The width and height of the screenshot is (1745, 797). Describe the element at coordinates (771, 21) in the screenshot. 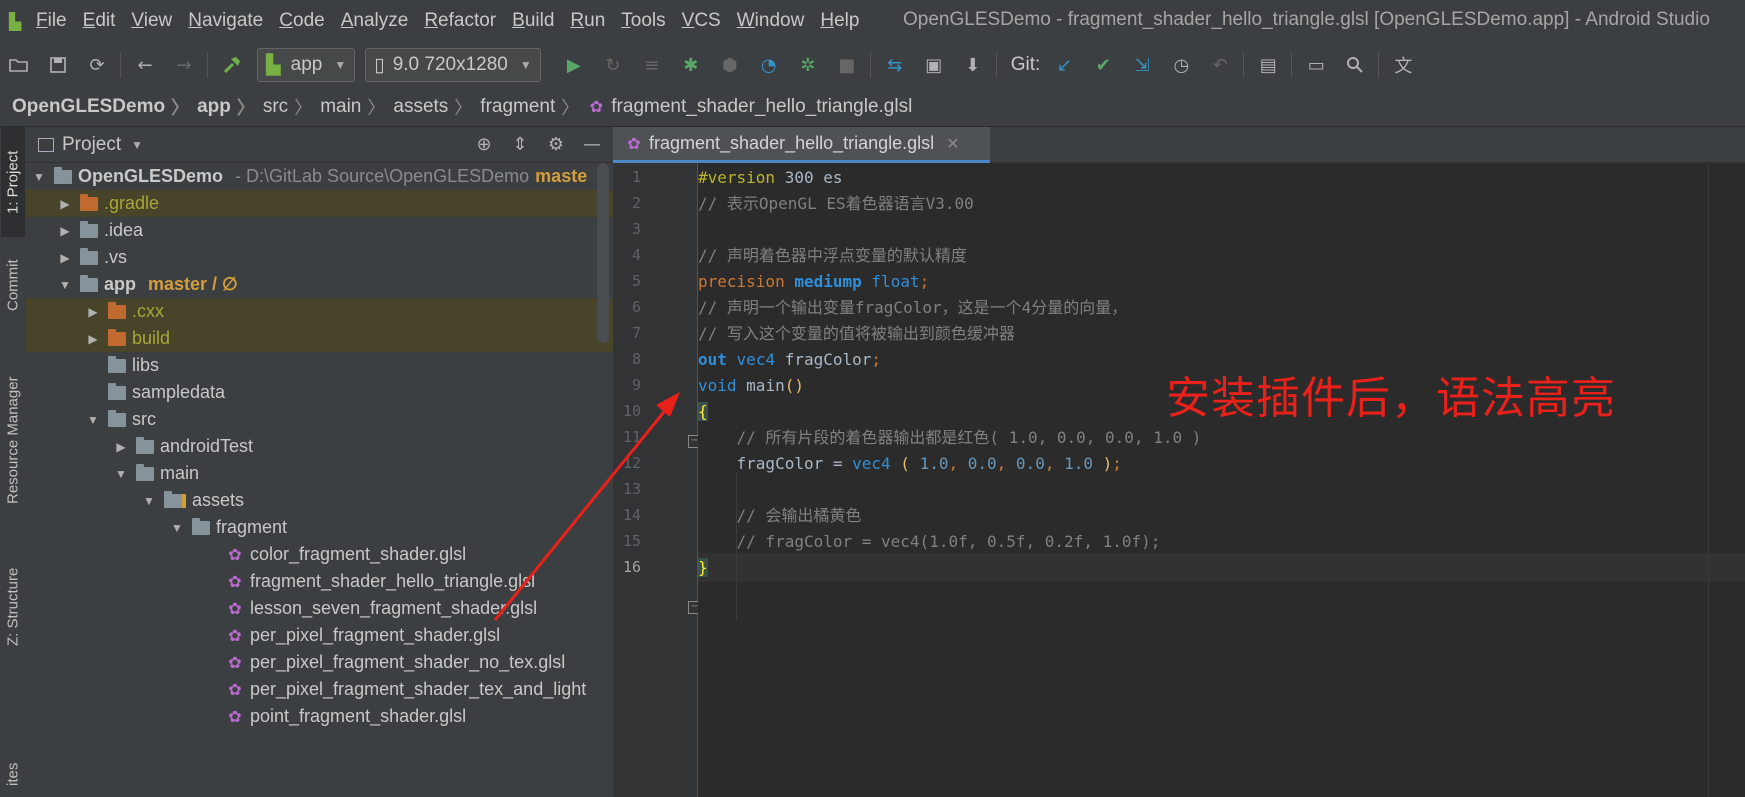

I see `menu-window: Window` at that location.